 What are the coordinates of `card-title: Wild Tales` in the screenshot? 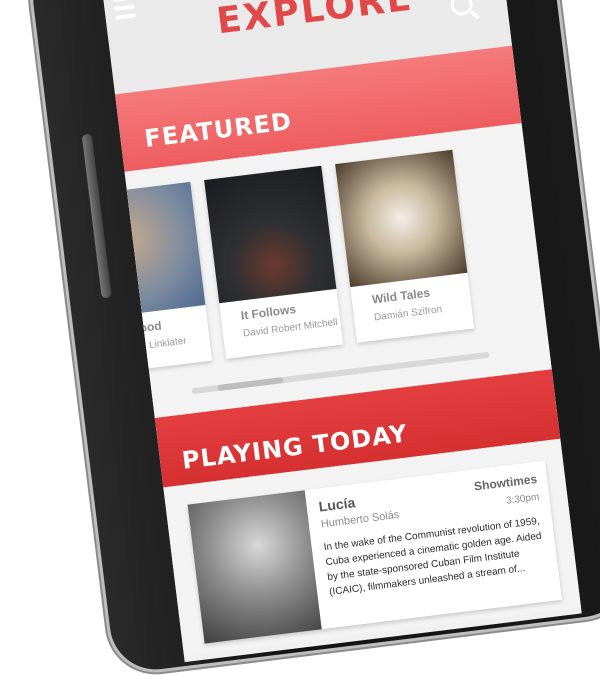 It's located at (401, 296).